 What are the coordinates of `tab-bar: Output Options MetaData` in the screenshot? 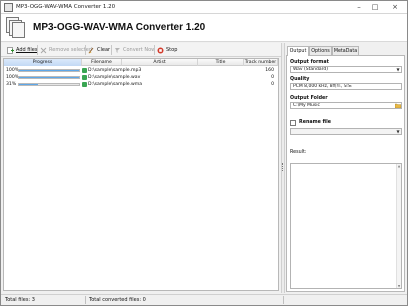 It's located at (346, 51).